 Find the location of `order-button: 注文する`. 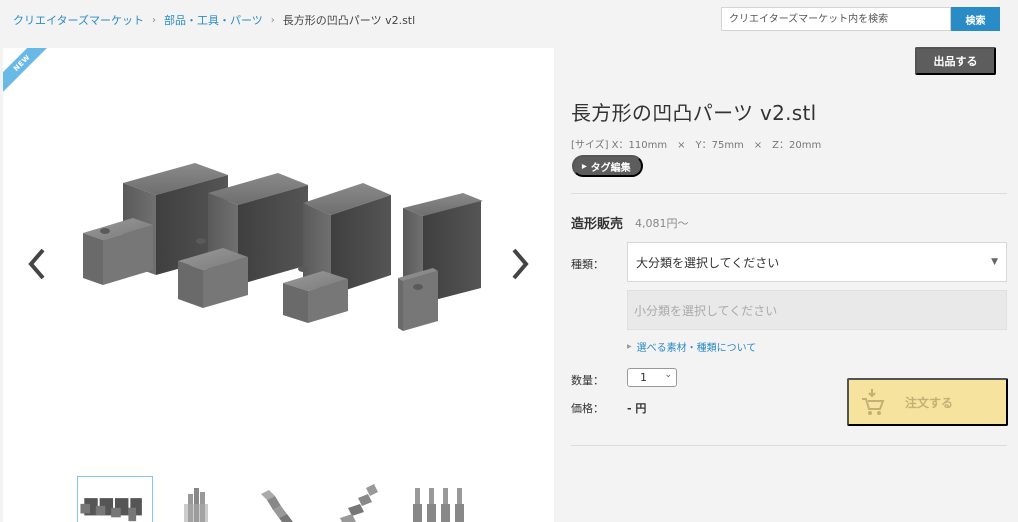

order-button: 注文する is located at coordinates (927, 402).